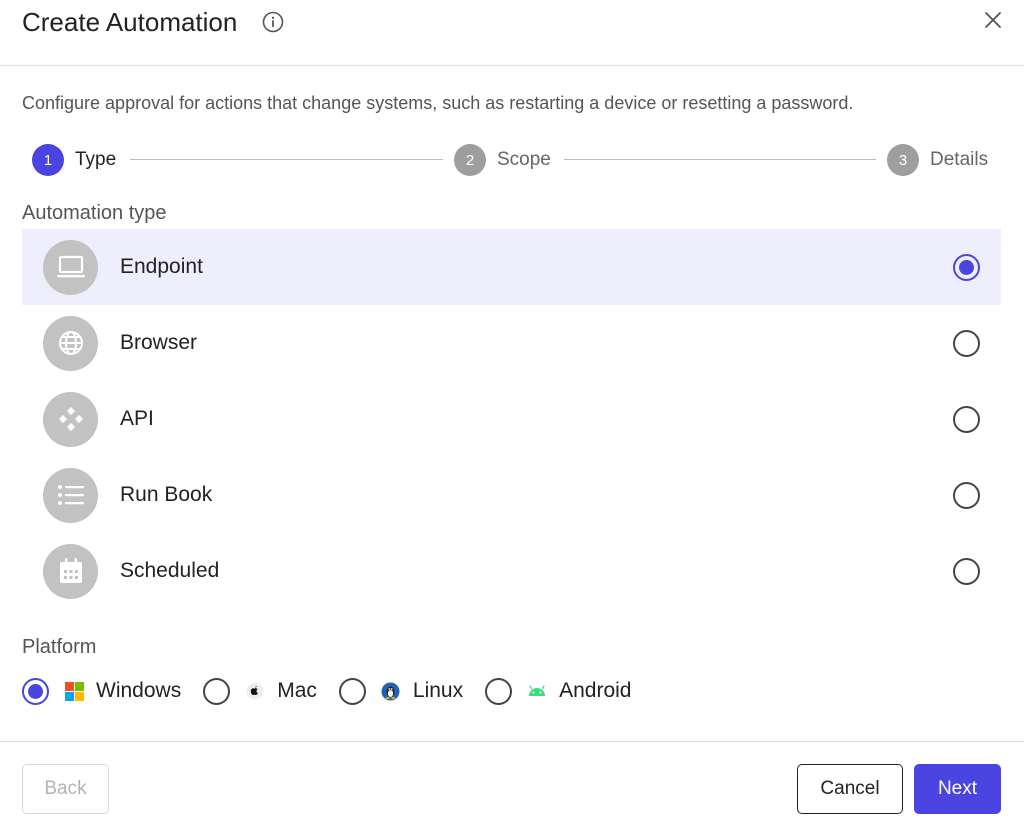 The width and height of the screenshot is (1024, 830). Describe the element at coordinates (70, 495) in the screenshot. I see `list-icon` at that location.